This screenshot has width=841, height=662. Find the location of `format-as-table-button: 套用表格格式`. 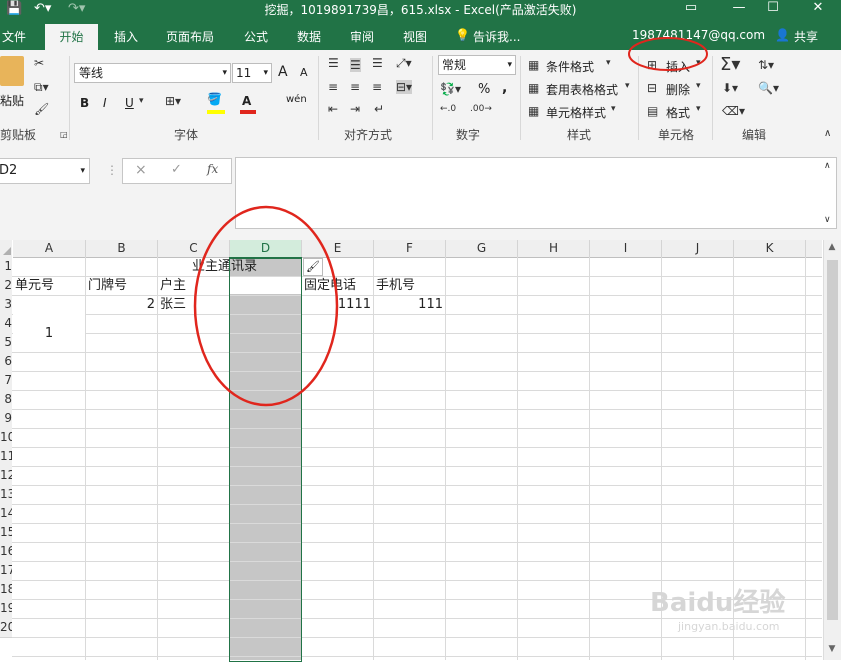

format-as-table-button: 套用表格格式 is located at coordinates (582, 89).